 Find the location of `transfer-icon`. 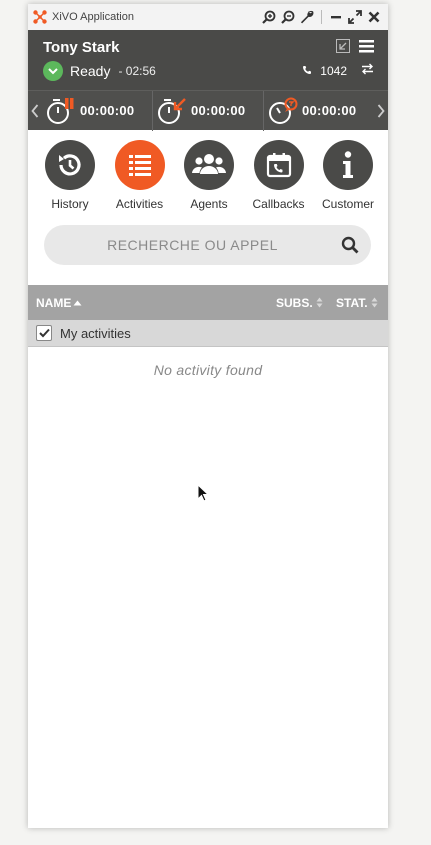

transfer-icon is located at coordinates (367, 70).